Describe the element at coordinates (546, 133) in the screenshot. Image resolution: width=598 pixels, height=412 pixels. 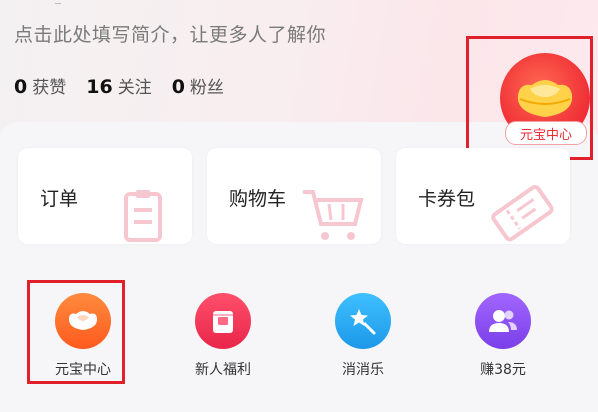
I see `ingot-badge-label: 元宝中心` at that location.